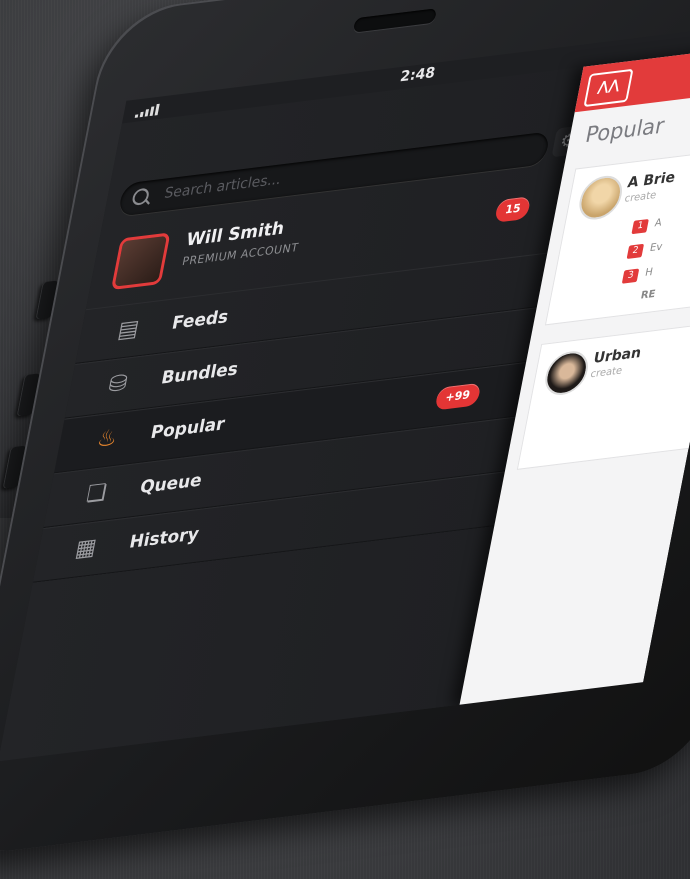  Describe the element at coordinates (648, 295) in the screenshot. I see `card-footer: RE` at that location.